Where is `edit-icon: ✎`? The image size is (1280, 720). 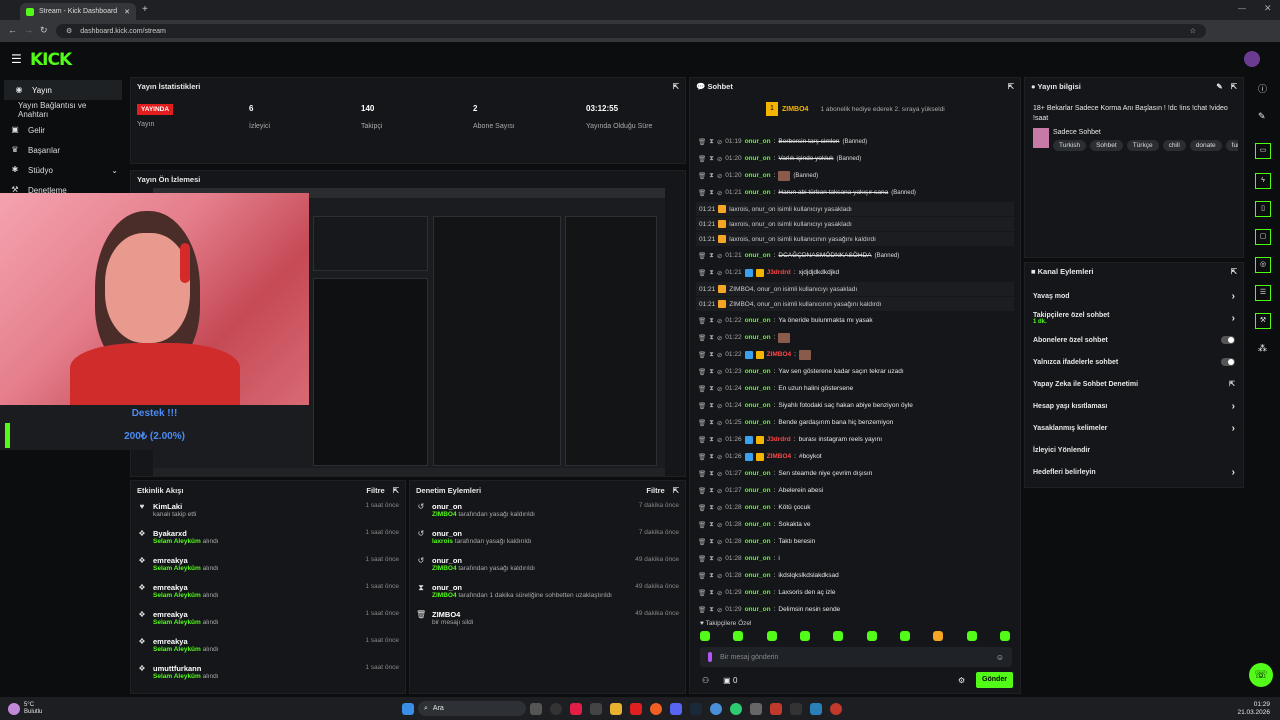 edit-icon: ✎ is located at coordinates (1219, 86).